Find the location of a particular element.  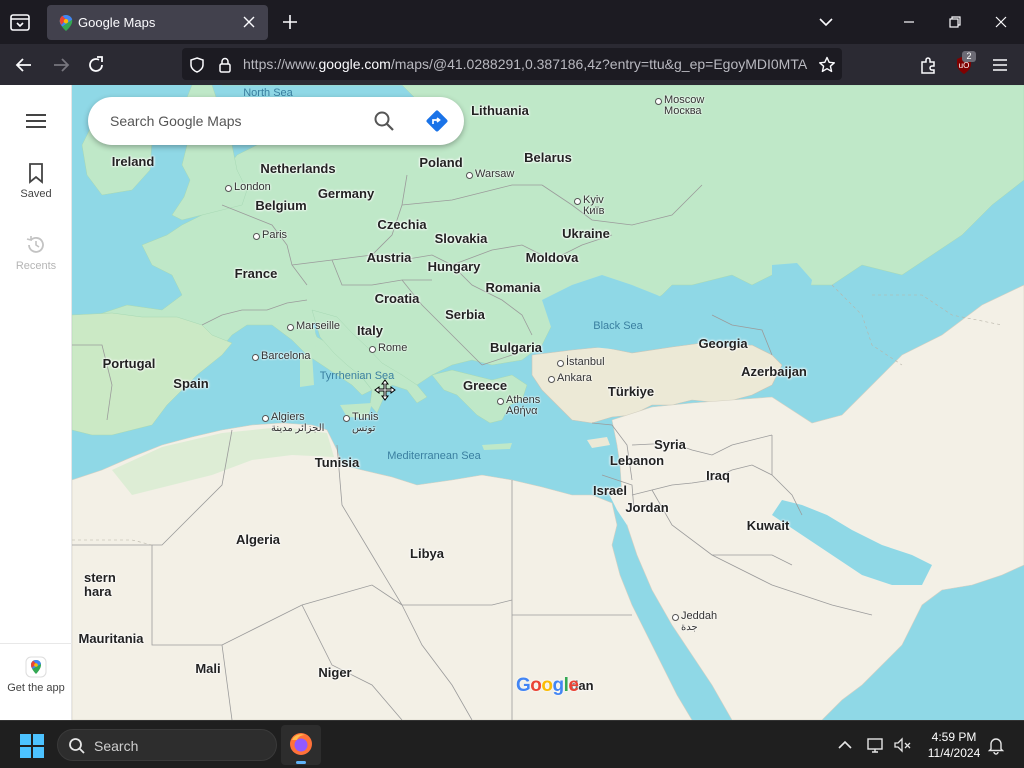

directions-icon is located at coordinates (437, 121).